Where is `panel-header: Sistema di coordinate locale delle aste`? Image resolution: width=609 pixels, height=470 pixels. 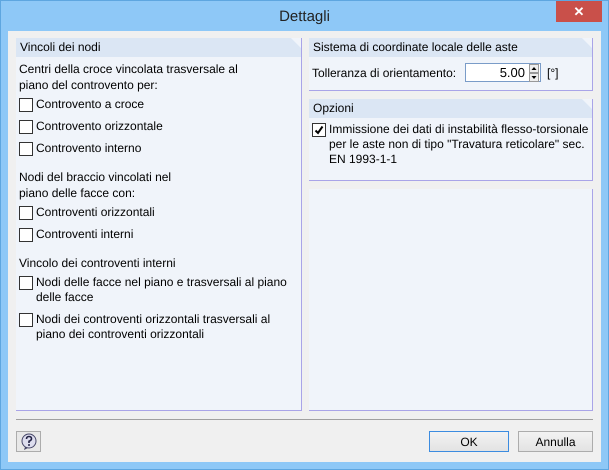
panel-header: Sistema di coordinate locale delle aste is located at coordinates (450, 47).